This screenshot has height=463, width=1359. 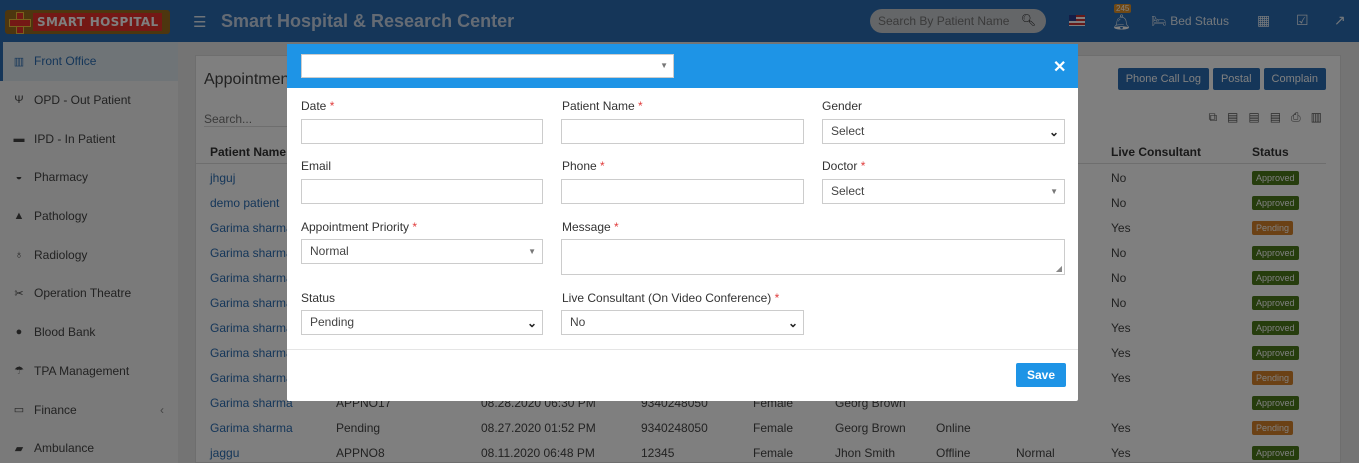 What do you see at coordinates (671, 298) in the screenshot?
I see `live-consultant-label: Live Consultant (On Video Conference) *` at bounding box center [671, 298].